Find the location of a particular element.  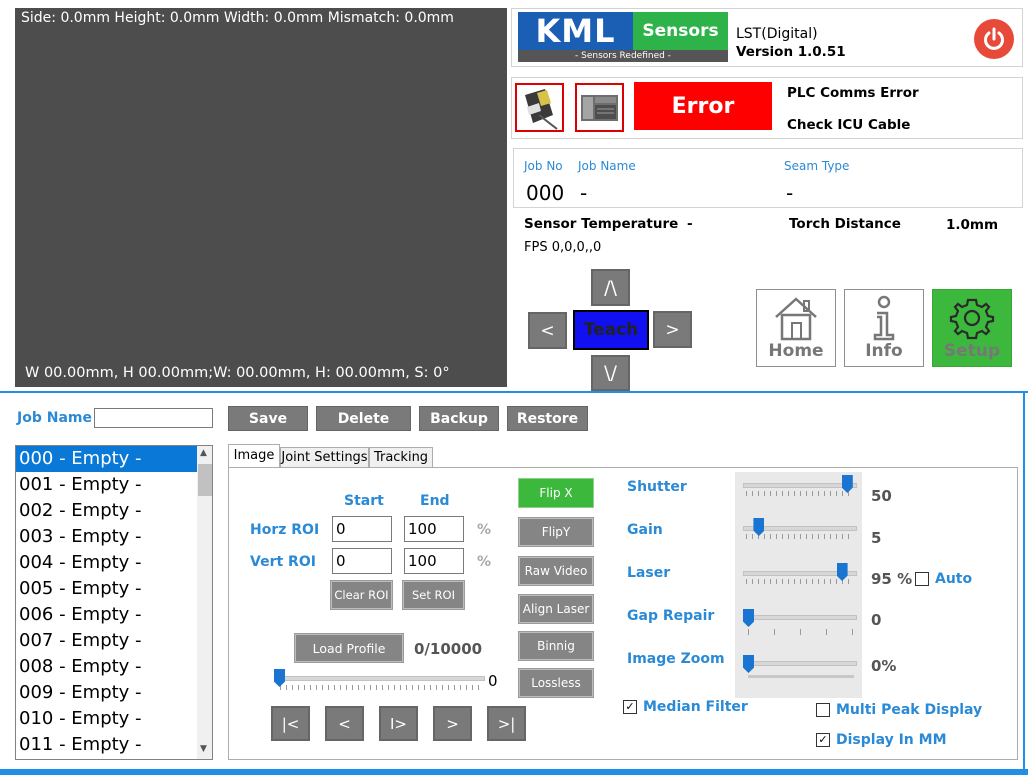

image-zoom-label: Image Zoom is located at coordinates (676, 659).